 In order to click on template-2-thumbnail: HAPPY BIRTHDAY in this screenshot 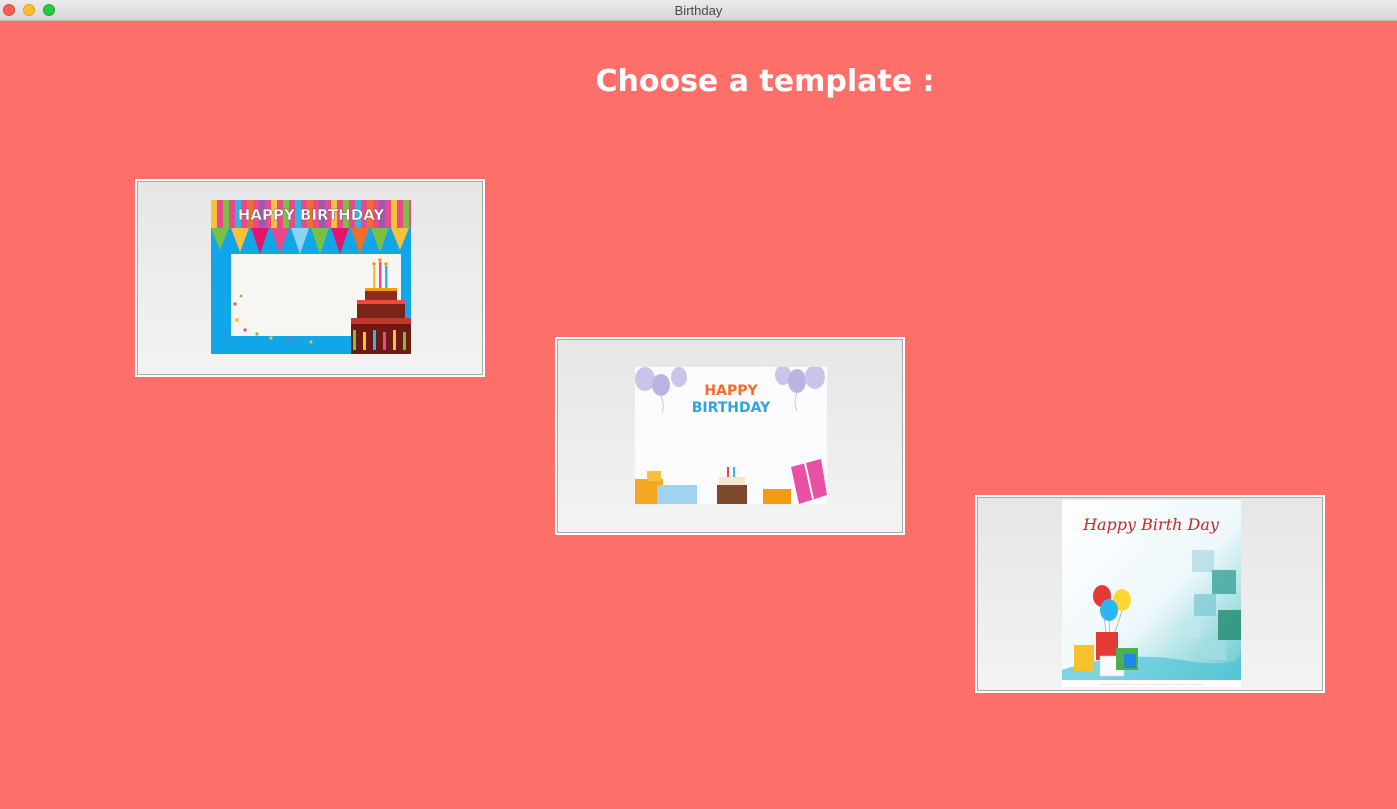, I will do `click(731, 435)`.